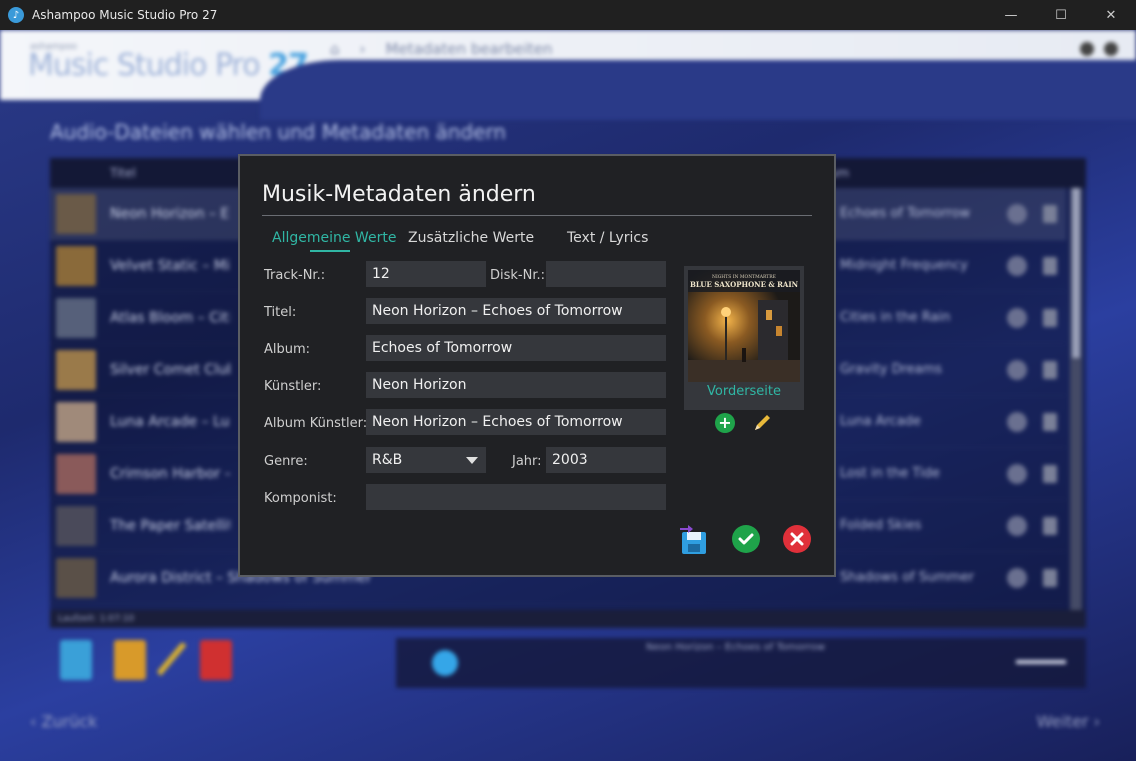  I want to click on artist-field: Neon Horizon, so click(516, 385).